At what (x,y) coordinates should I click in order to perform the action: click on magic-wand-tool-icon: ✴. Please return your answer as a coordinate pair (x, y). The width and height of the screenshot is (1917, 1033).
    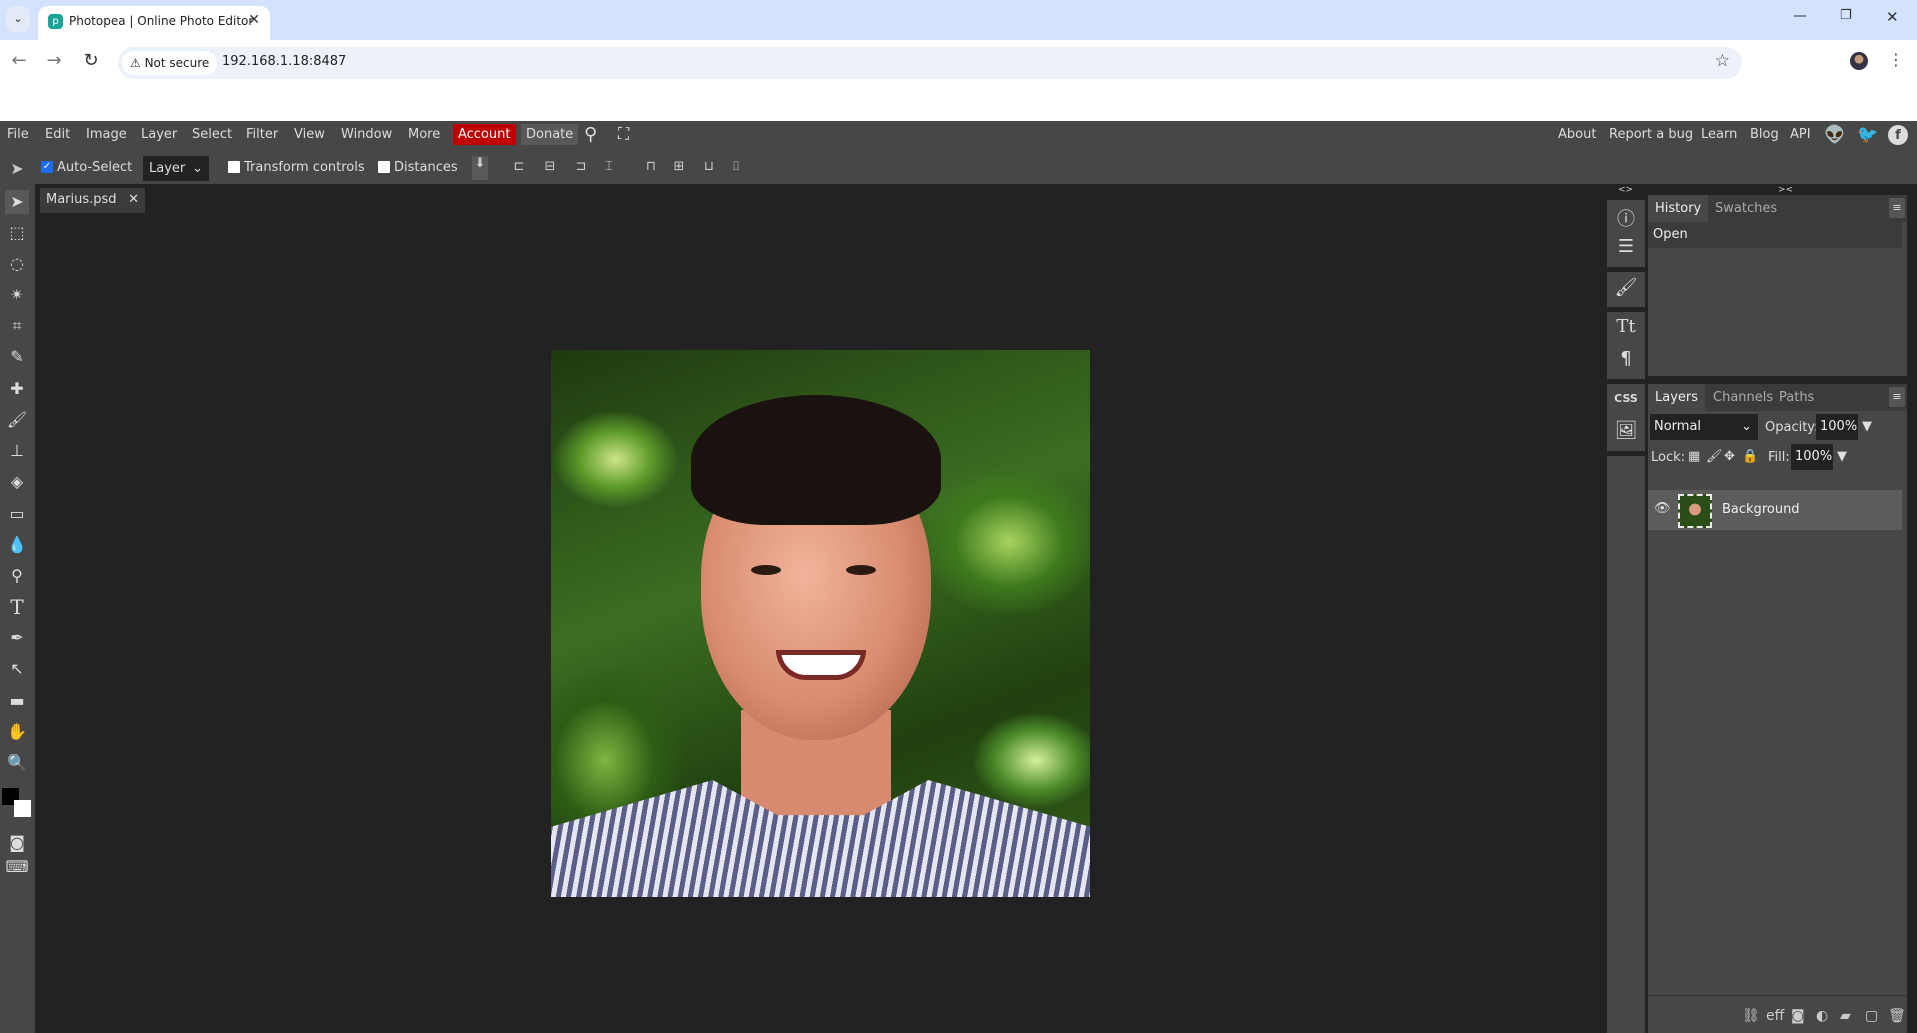
    Looking at the image, I should click on (17, 295).